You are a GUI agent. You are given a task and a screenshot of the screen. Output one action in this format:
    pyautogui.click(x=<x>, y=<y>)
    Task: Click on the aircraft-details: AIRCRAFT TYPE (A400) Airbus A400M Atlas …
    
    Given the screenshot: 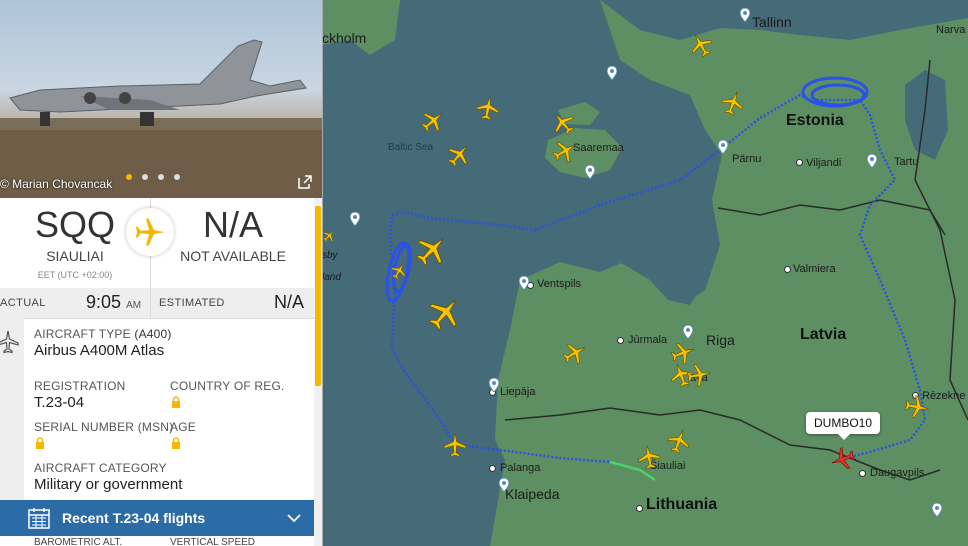 What is the action you would take?
    pyautogui.click(x=157, y=409)
    